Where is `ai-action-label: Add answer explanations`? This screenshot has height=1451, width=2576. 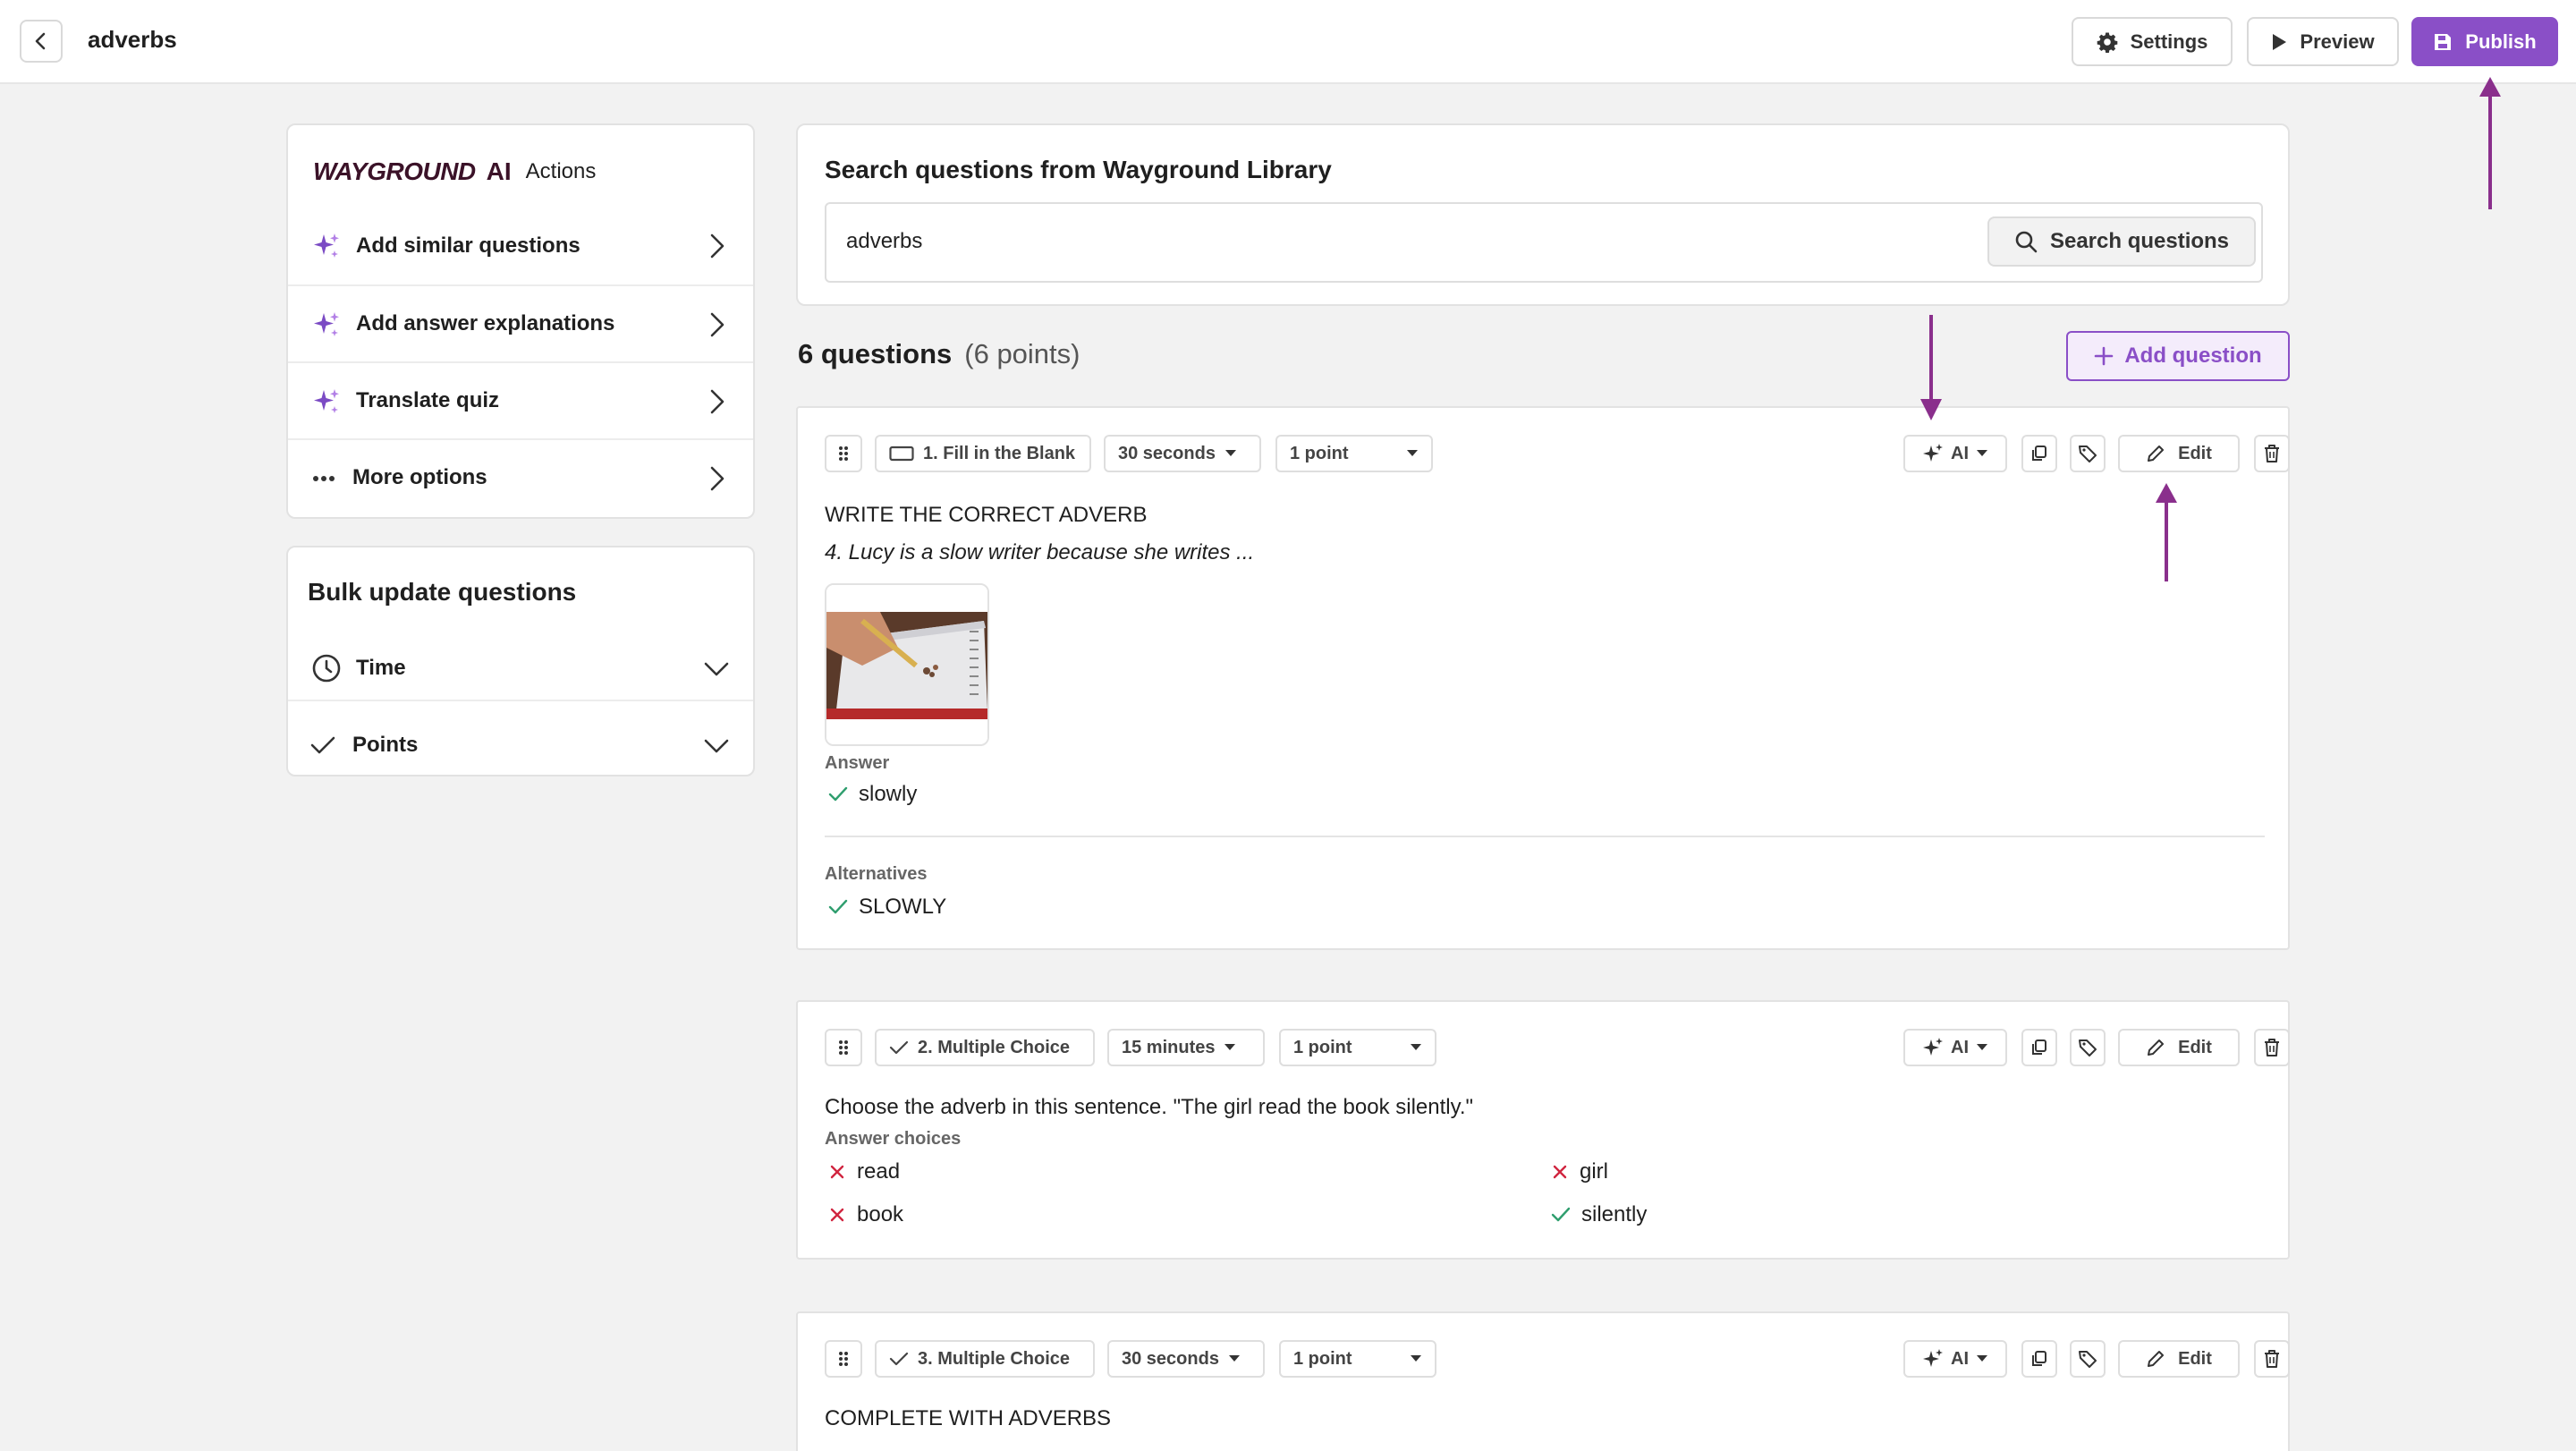 ai-action-label: Add answer explanations is located at coordinates (485, 323).